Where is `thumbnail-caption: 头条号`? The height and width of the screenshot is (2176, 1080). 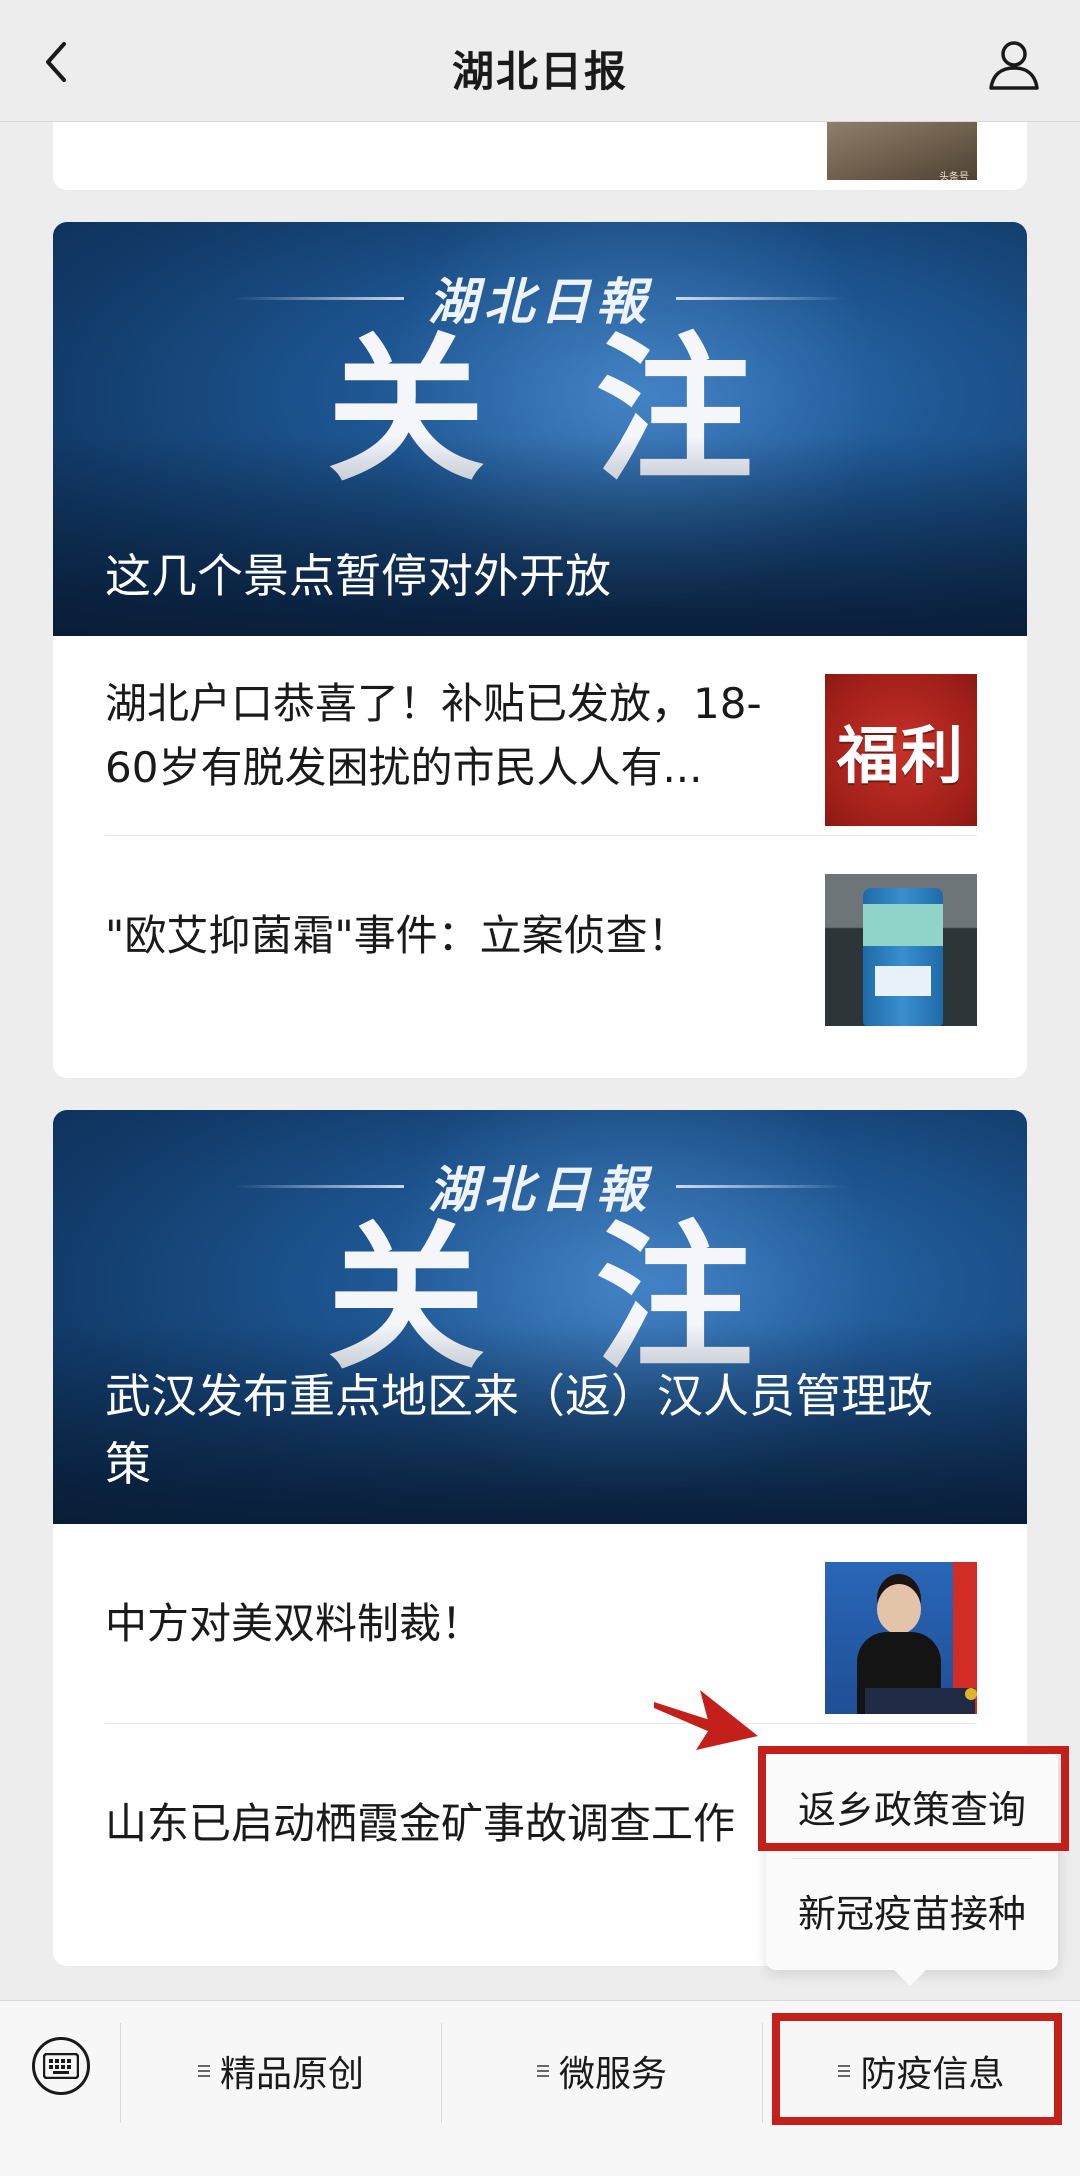
thumbnail-caption: 头条号 is located at coordinates (954, 177).